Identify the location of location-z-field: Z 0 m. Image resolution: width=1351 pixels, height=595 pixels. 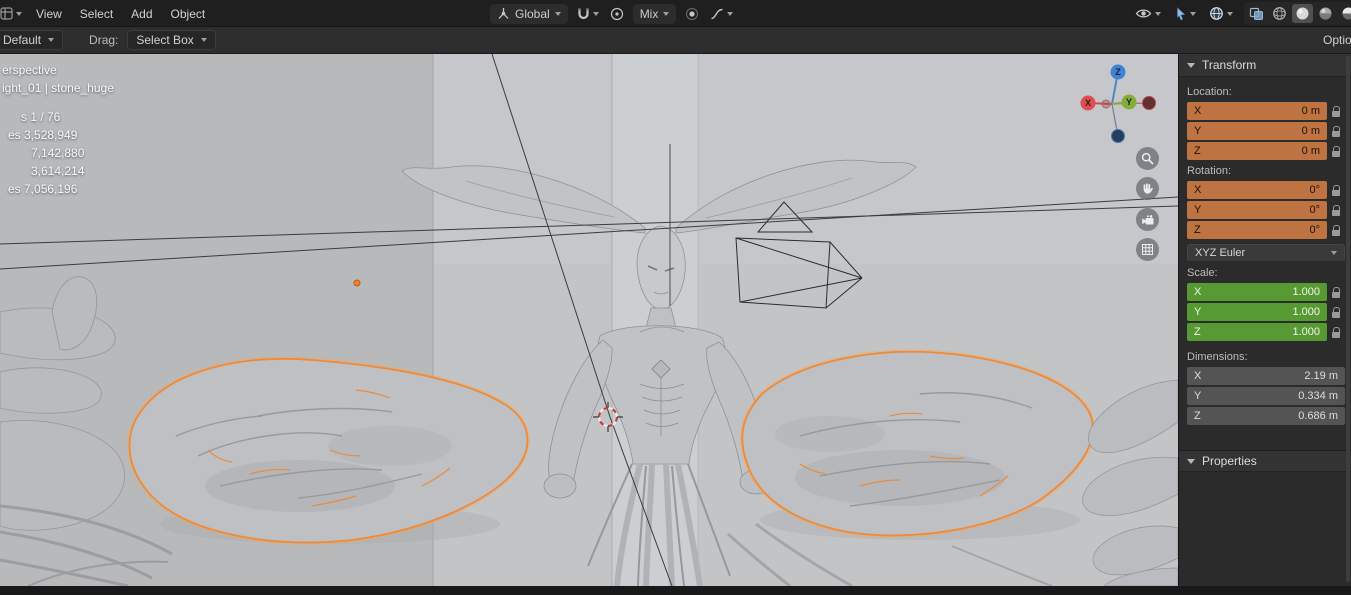
(1257, 151).